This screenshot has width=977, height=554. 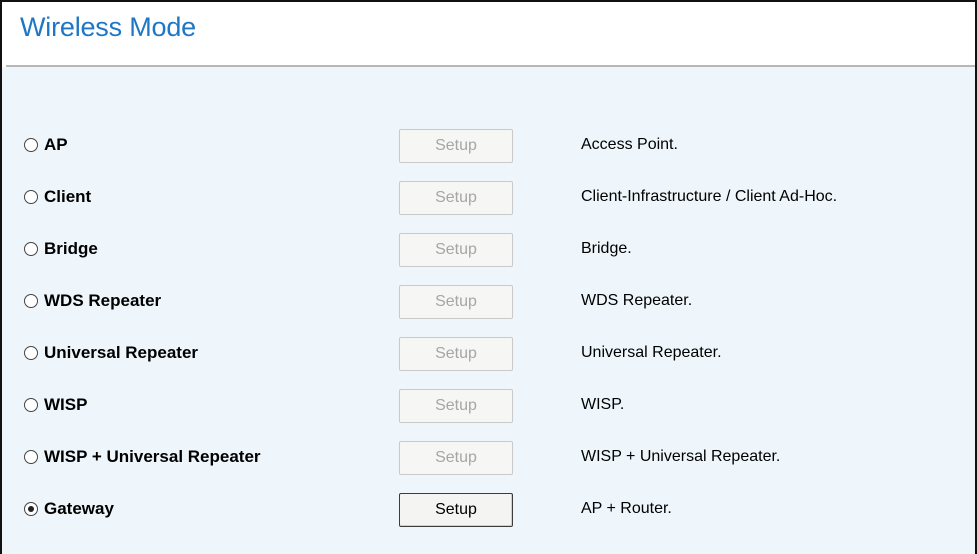 What do you see at coordinates (456, 354) in the screenshot?
I see `setup-button-universal-repeater: Setup` at bounding box center [456, 354].